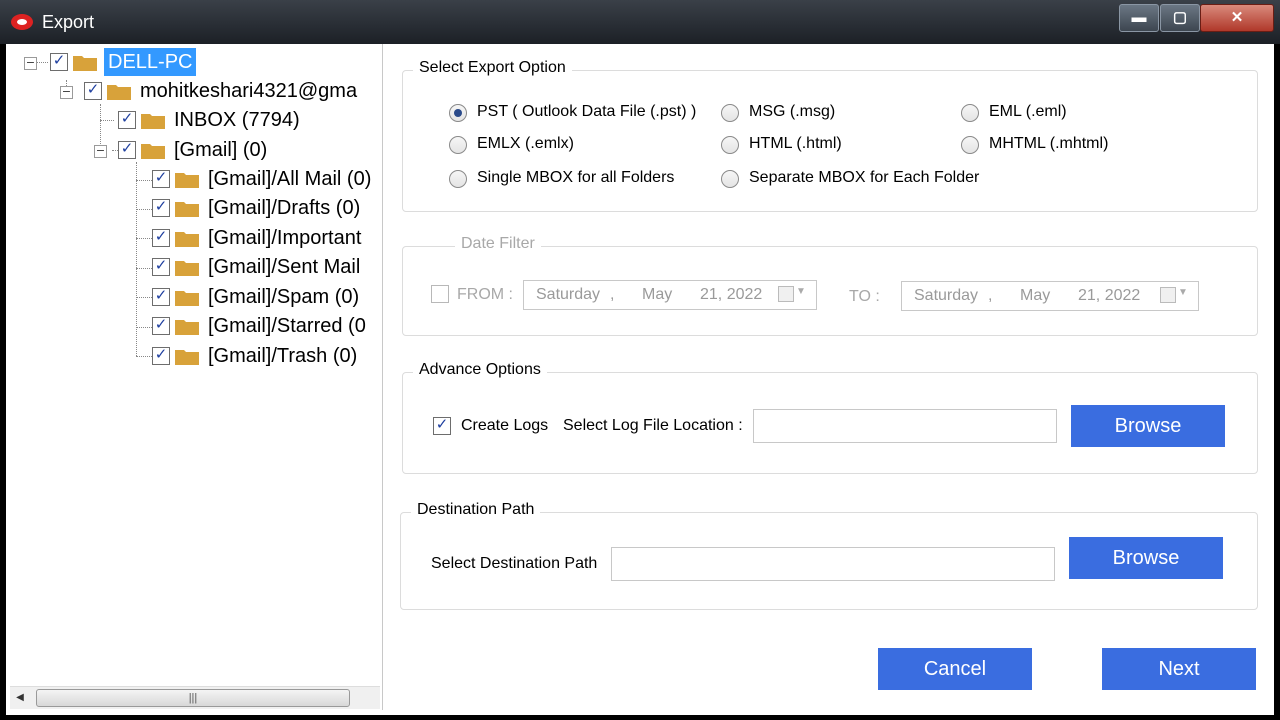  What do you see at coordinates (284, 297) in the screenshot?
I see `tree-node-label: [Gmail]/Spam (0)` at bounding box center [284, 297].